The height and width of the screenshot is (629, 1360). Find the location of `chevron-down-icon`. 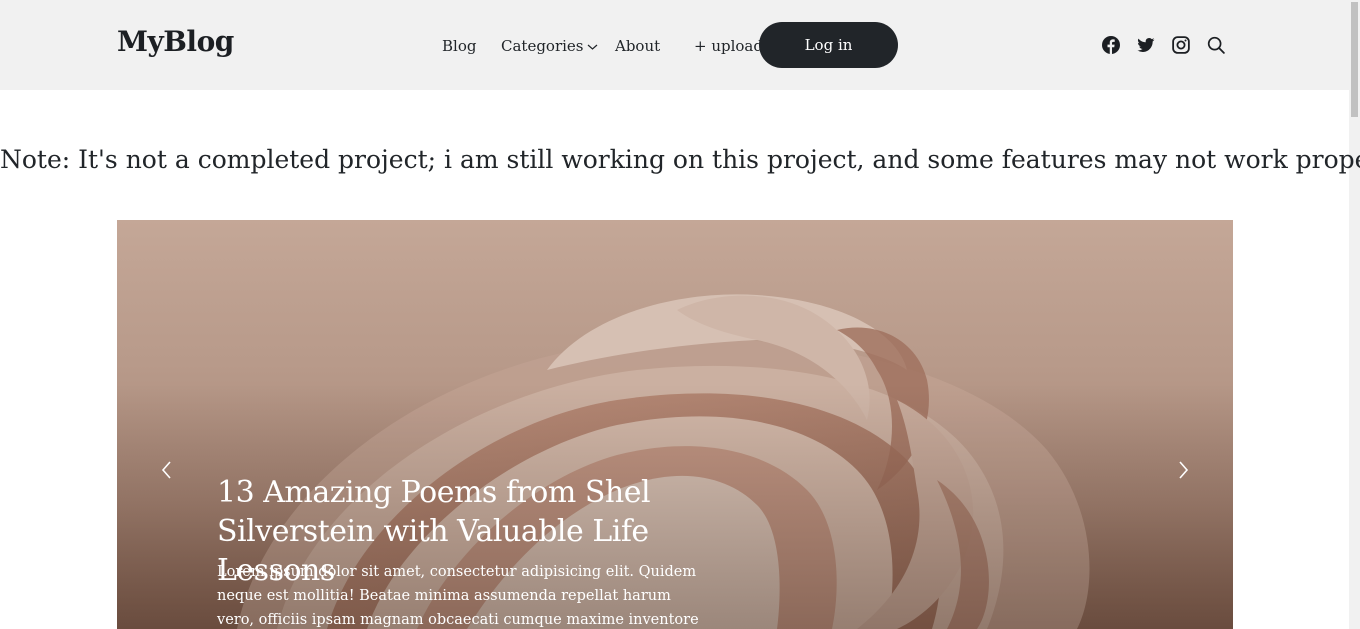

chevron-down-icon is located at coordinates (592, 47).